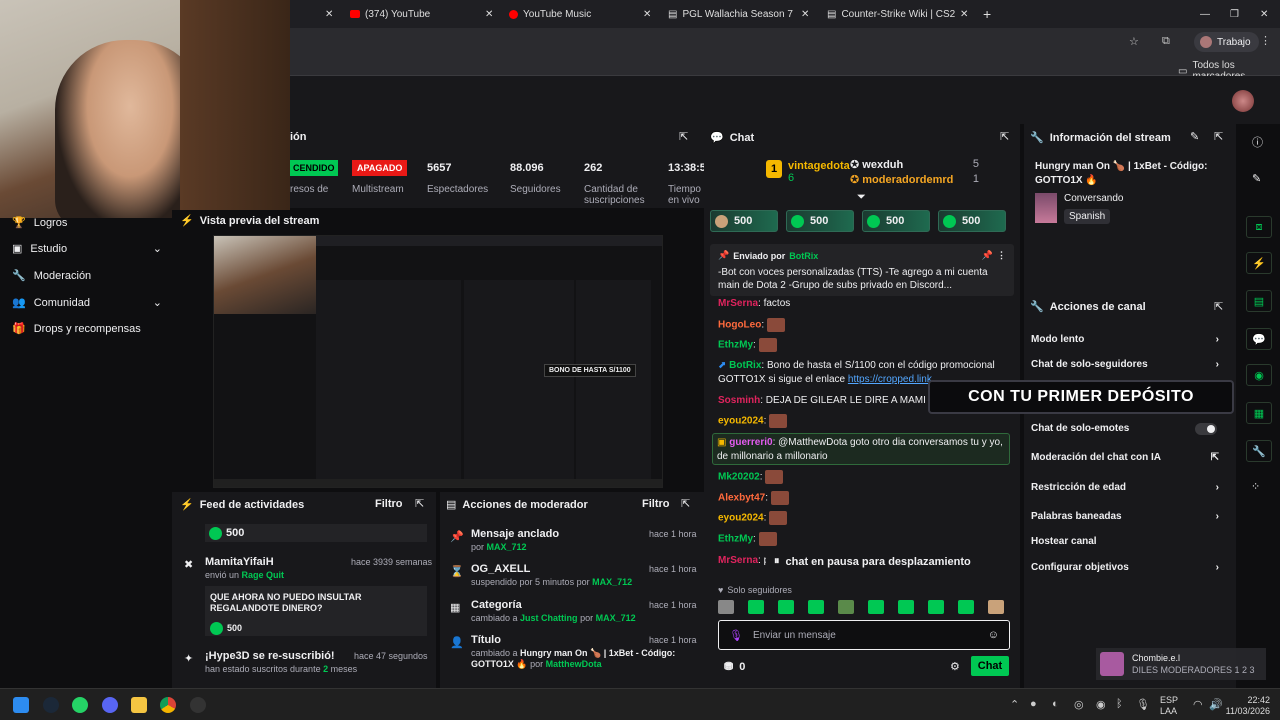  I want to click on more-icon: ⋮, so click(1001, 255).